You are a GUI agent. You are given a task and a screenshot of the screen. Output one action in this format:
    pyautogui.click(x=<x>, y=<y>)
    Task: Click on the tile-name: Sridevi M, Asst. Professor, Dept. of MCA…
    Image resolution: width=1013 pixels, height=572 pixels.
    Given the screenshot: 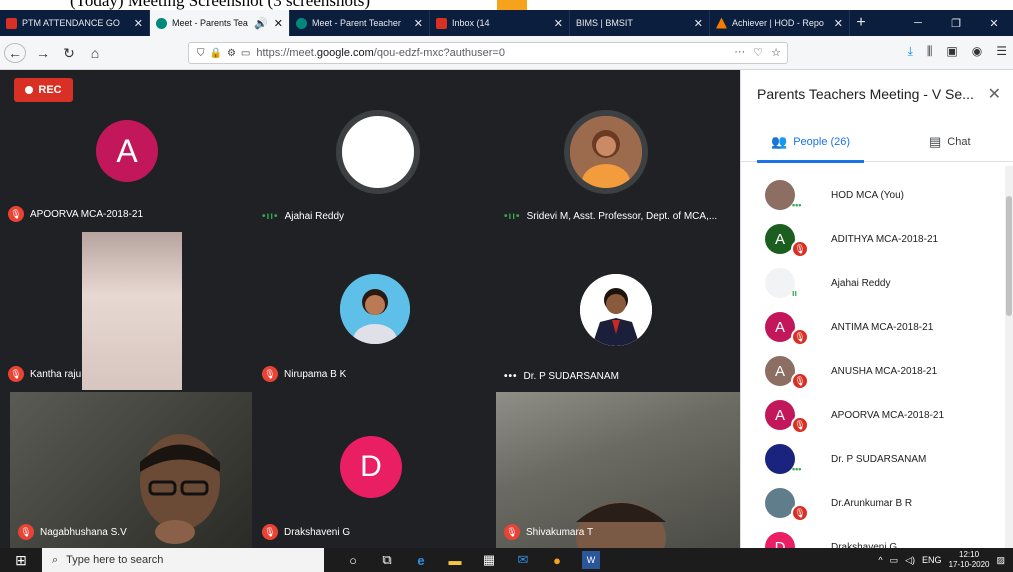 What is the action you would take?
    pyautogui.click(x=622, y=216)
    